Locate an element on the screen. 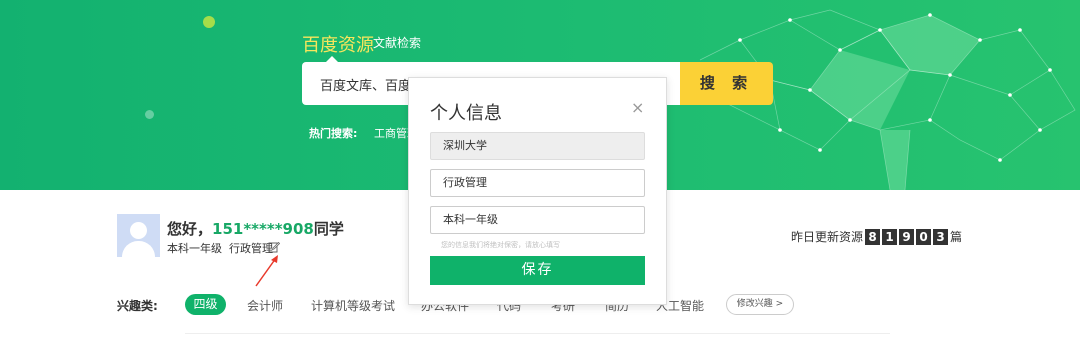 Image resolution: width=1080 pixels, height=339 pixels. greeting-prefix: 您好， is located at coordinates (190, 229).